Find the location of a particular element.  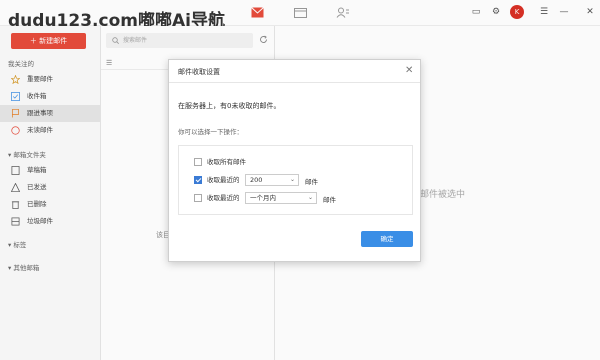

options-box: 收取所有邮件 收取最近的 200 ⌄ 邮件 收取最近的 一个月内 ⌄ 邮件 is located at coordinates (295, 180).